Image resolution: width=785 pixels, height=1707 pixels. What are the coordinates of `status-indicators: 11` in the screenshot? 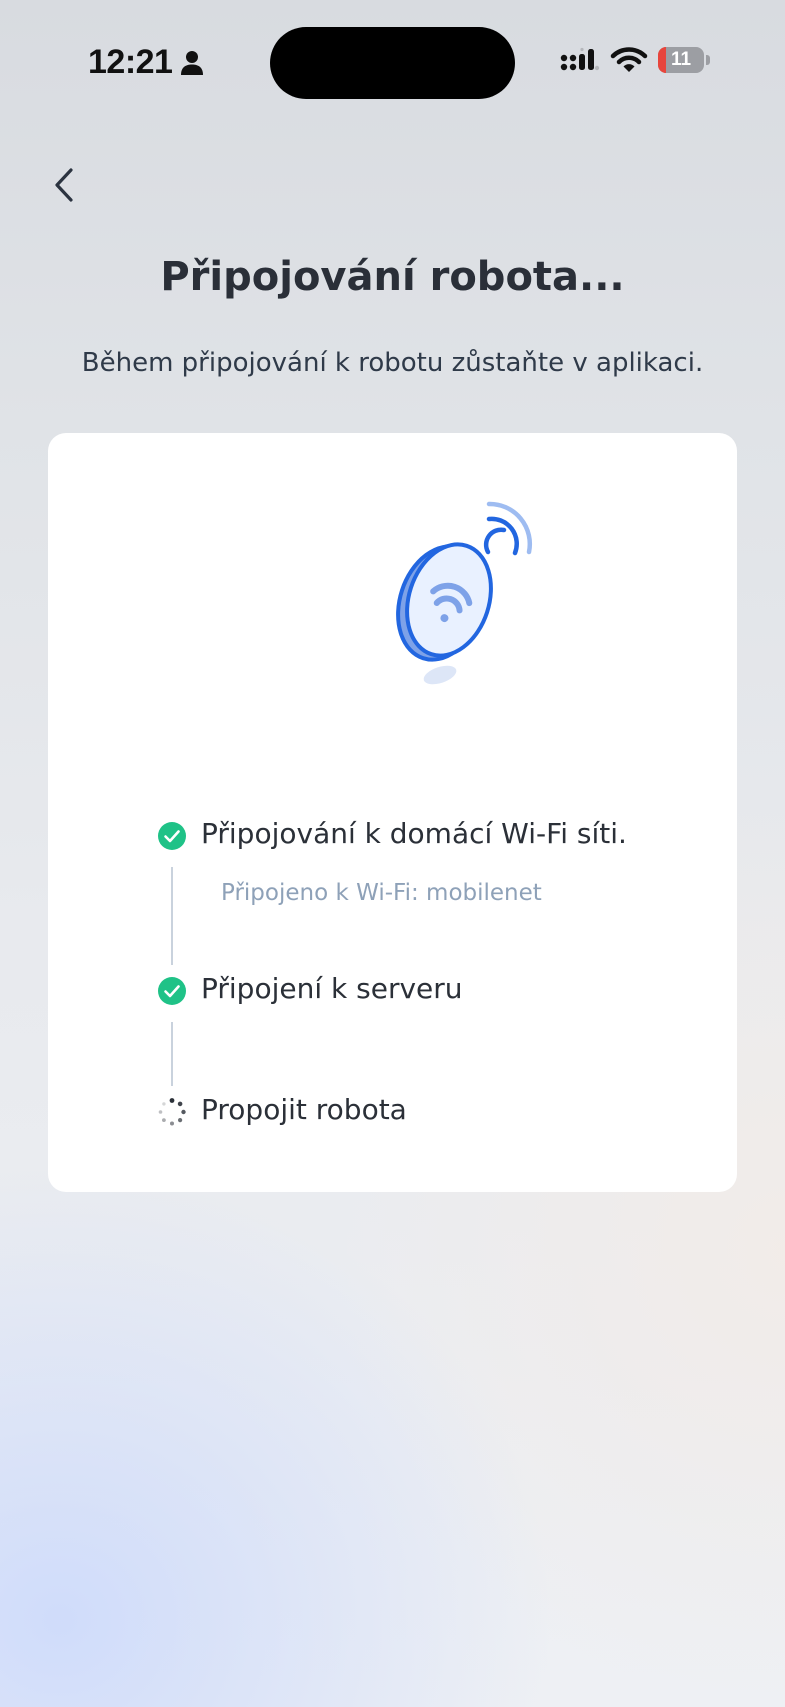 It's located at (635, 60).